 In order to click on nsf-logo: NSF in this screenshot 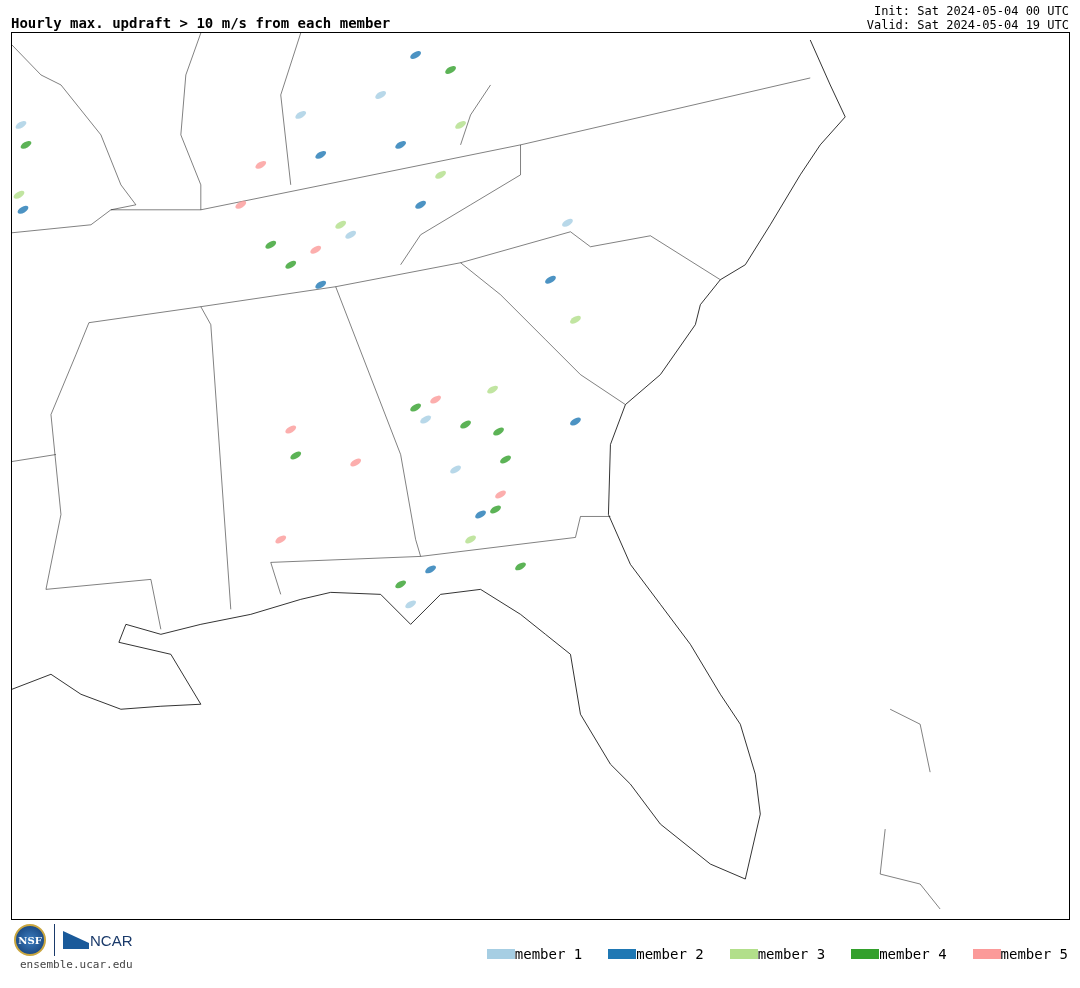, I will do `click(30, 940)`.